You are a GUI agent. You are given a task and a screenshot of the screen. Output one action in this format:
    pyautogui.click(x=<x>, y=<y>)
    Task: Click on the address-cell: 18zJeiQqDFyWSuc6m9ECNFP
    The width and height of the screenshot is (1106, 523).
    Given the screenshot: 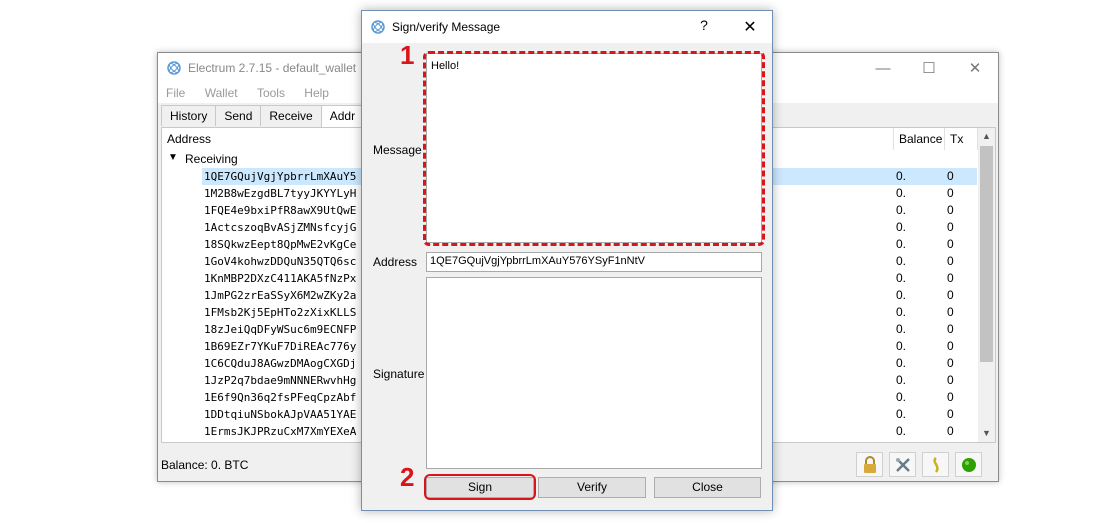 What is the action you would take?
    pyautogui.click(x=280, y=329)
    